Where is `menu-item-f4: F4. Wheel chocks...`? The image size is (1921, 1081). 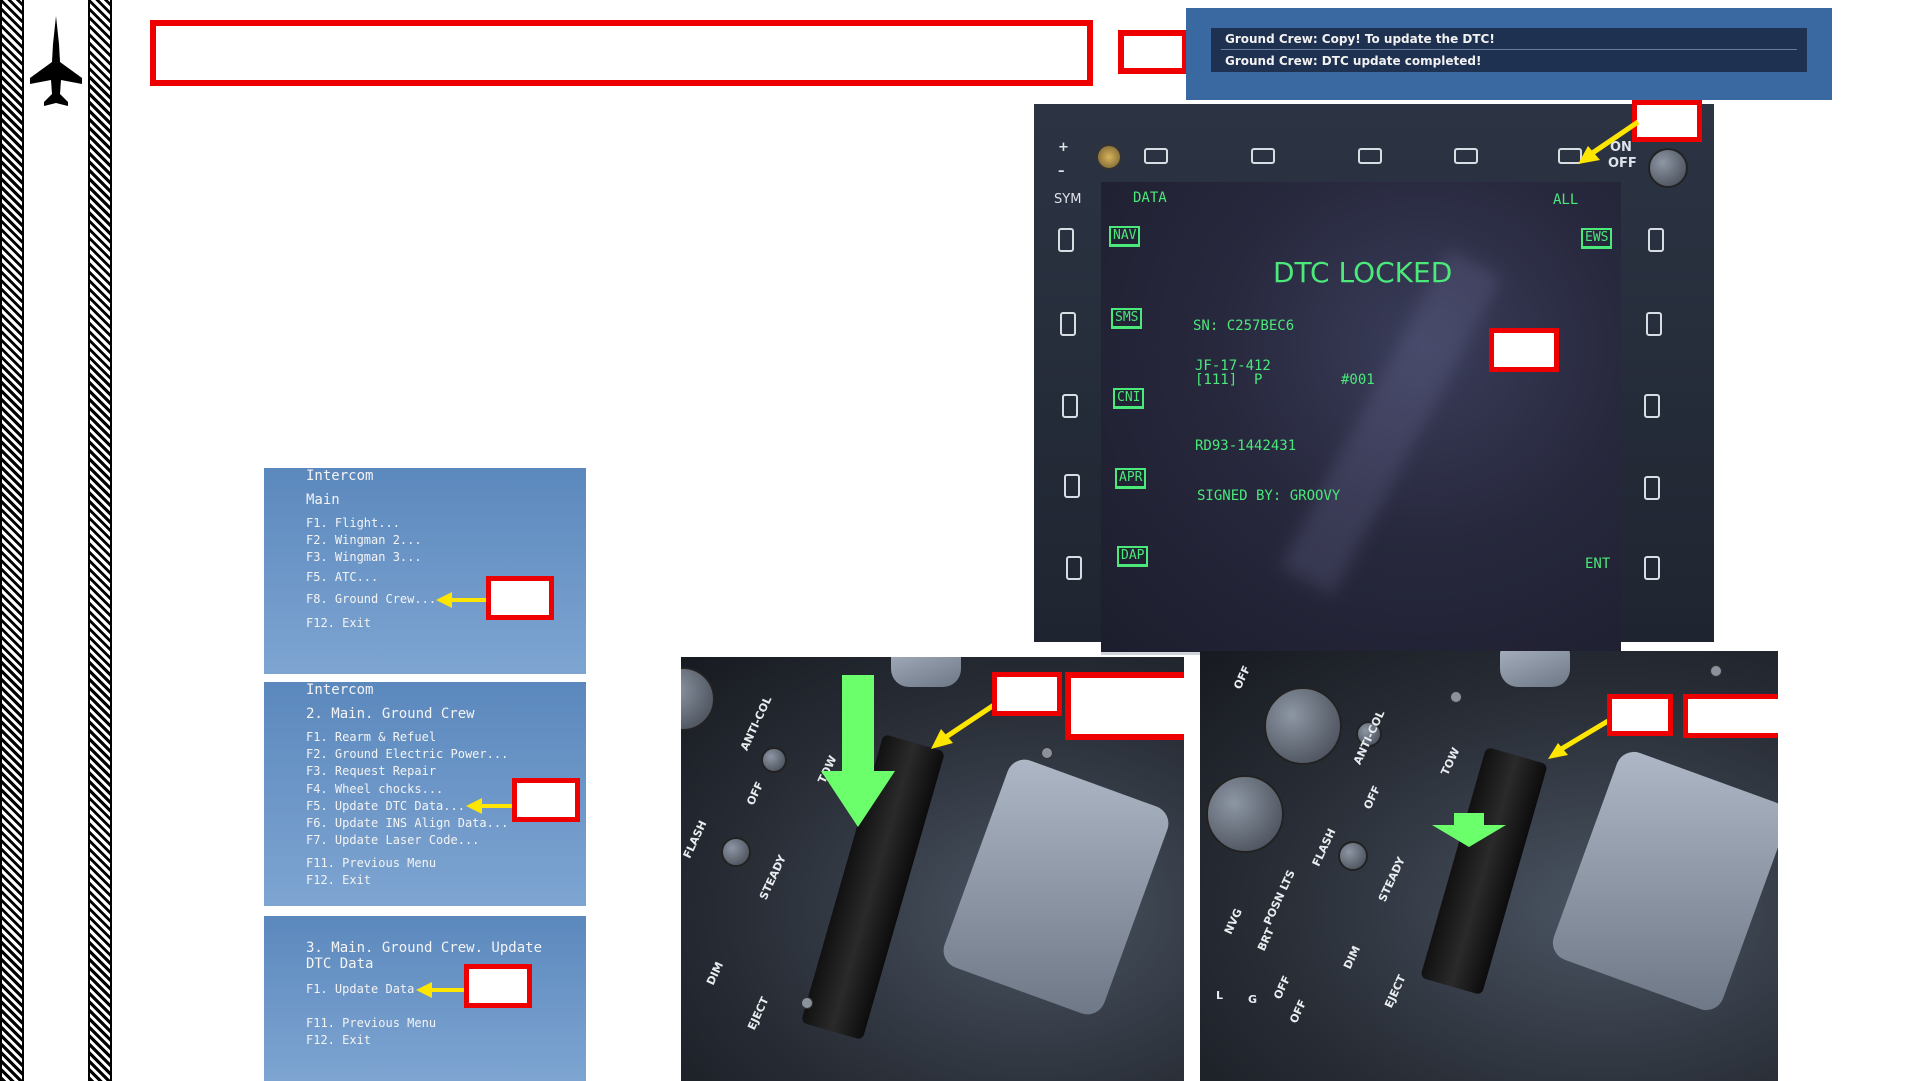
menu-item-f4: F4. Wheel chocks... is located at coordinates (374, 789).